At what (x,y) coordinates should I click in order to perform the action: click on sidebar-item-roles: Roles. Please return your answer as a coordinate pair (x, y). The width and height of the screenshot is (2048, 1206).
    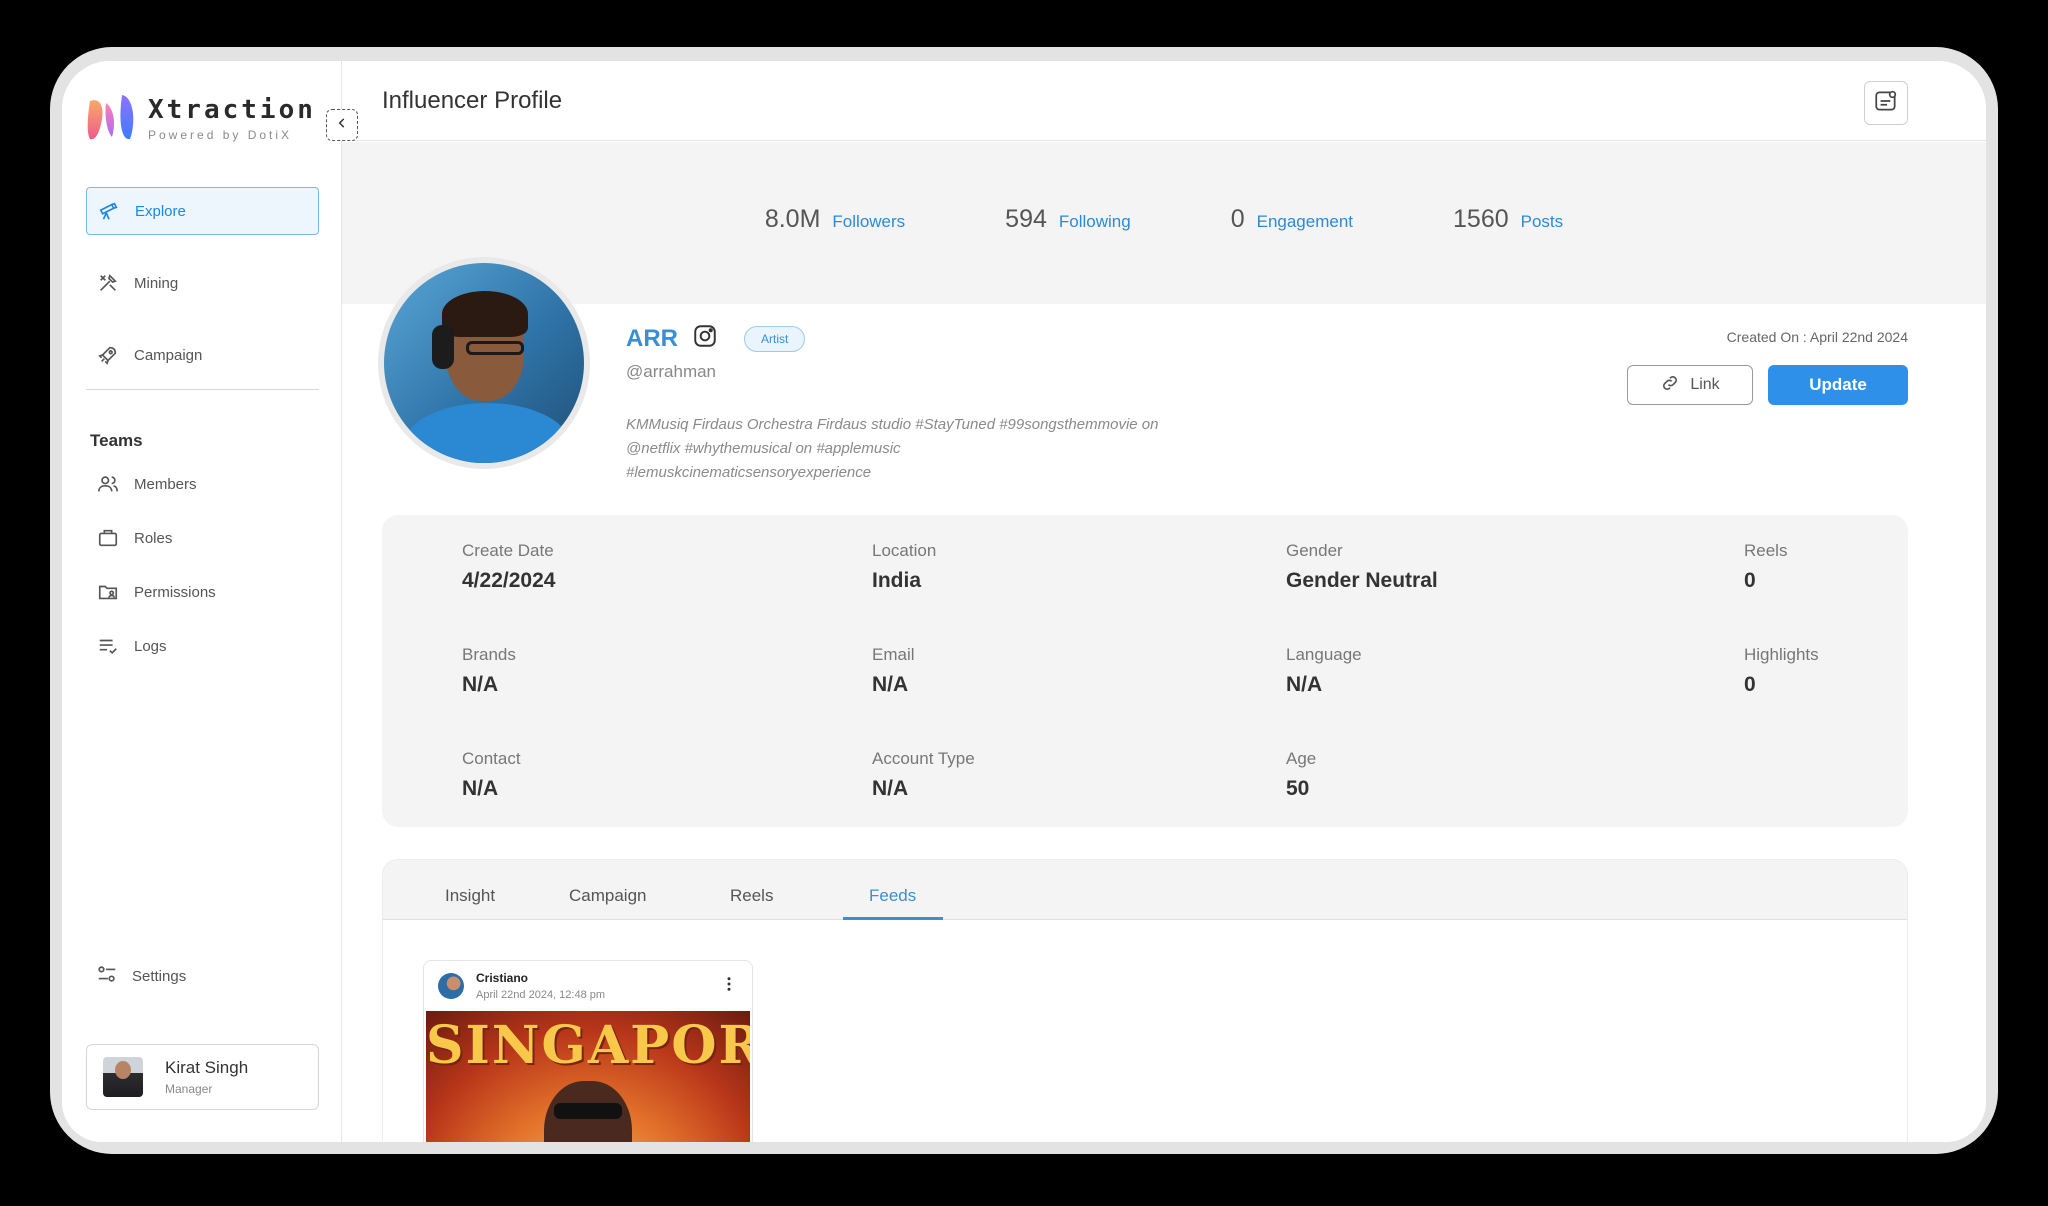
    Looking at the image, I should click on (202, 538).